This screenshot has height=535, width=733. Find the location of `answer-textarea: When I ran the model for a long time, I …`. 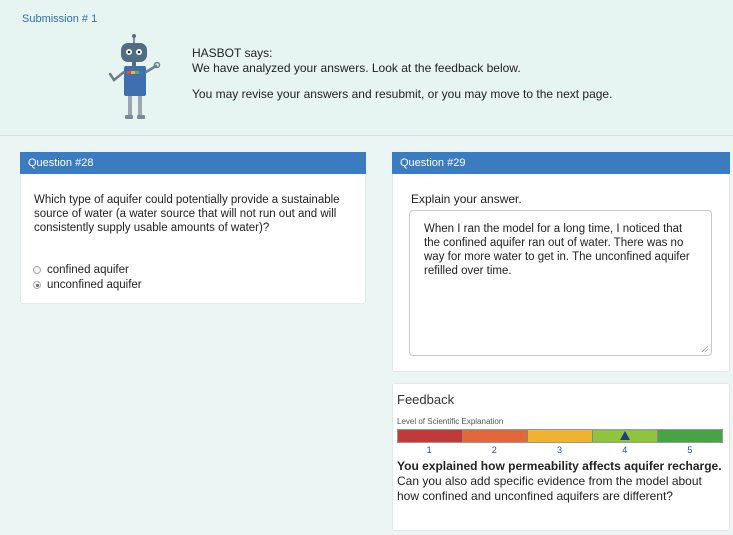

answer-textarea: When I ran the model for a long time, I … is located at coordinates (560, 283).